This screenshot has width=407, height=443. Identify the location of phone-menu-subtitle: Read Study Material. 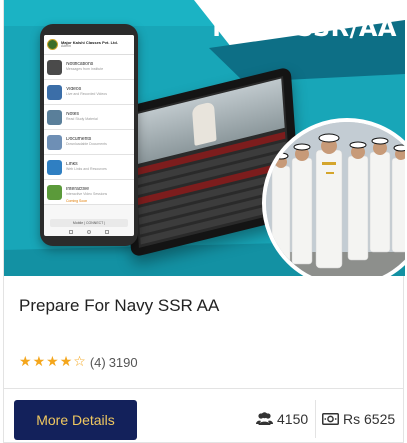
(82, 118).